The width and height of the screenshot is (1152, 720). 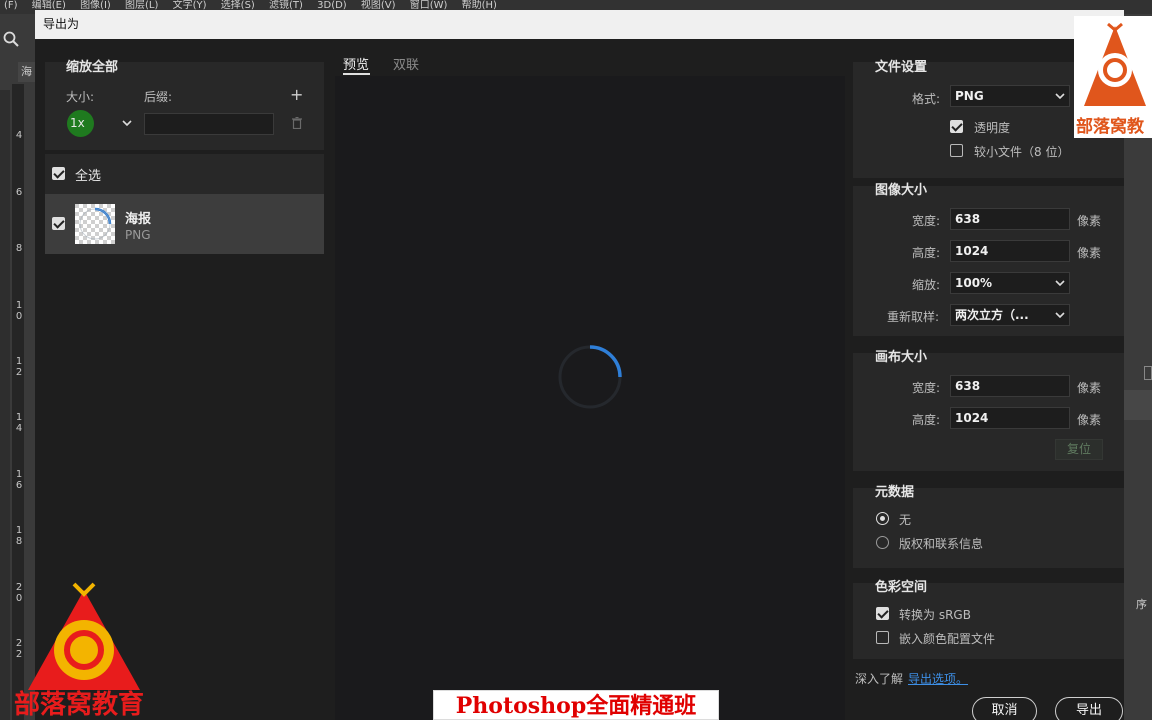 I want to click on file-settings-title: 文件设置, so click(x=901, y=67).